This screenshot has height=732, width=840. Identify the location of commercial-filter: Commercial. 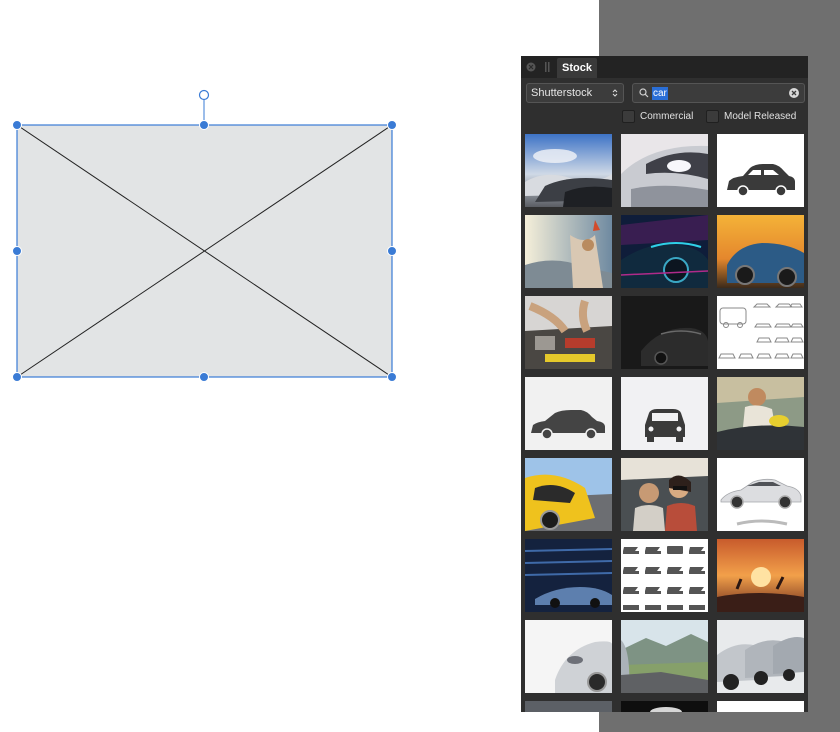
(662, 117).